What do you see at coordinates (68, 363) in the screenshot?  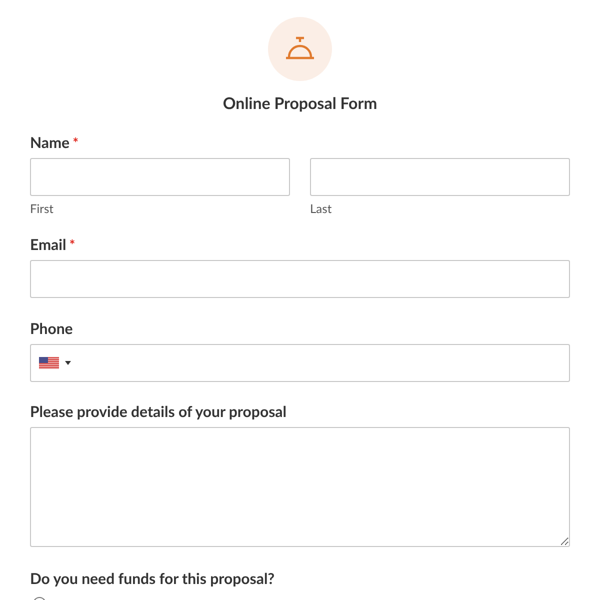 I see `caret-icon` at bounding box center [68, 363].